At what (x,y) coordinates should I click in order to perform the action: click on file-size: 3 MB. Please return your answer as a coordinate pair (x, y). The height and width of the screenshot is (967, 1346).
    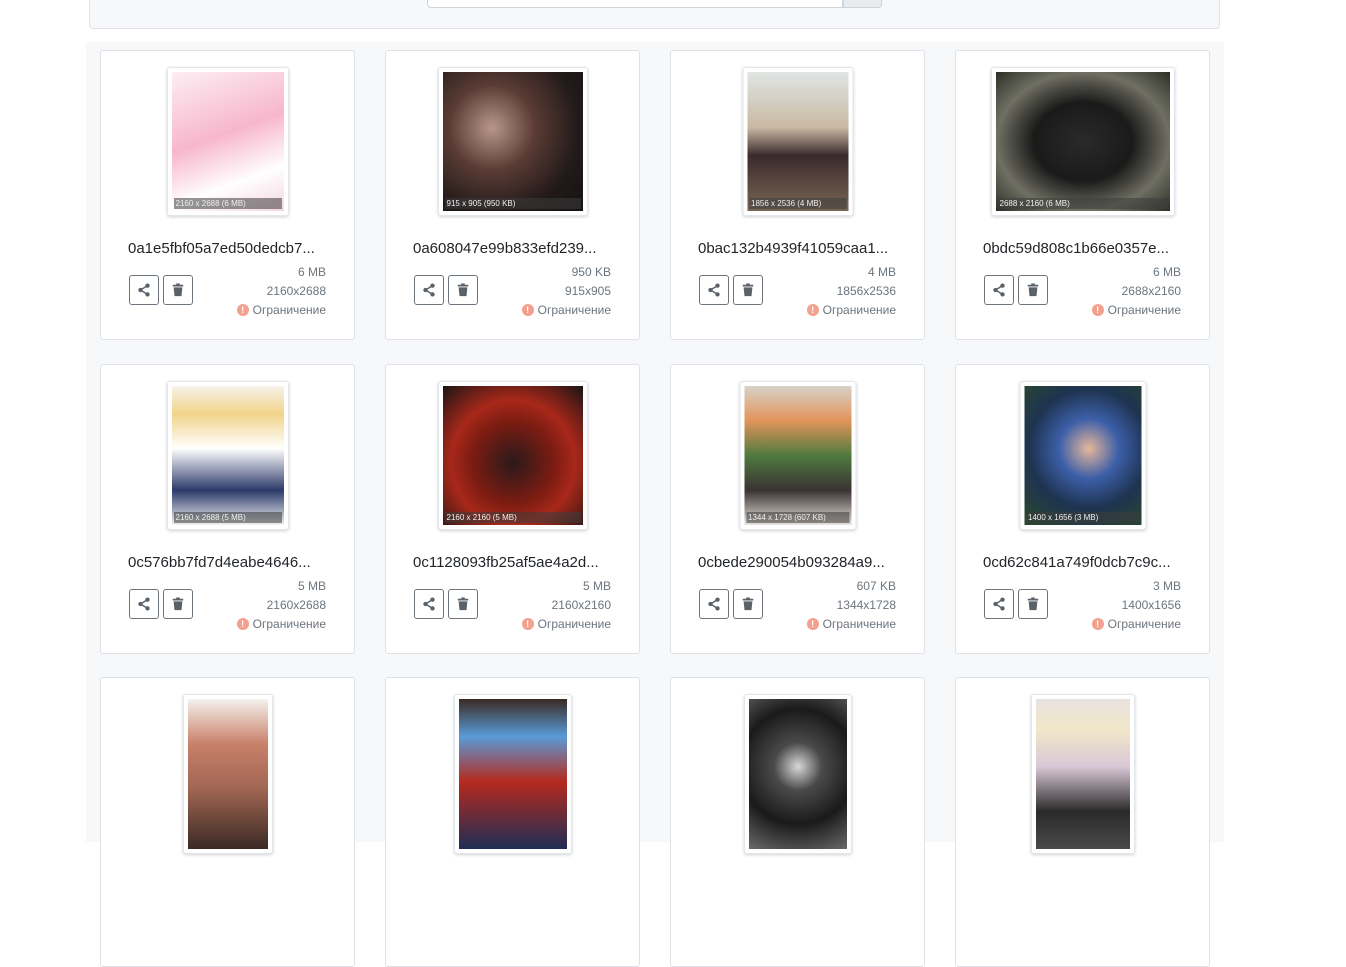
    Looking at the image, I should click on (1166, 586).